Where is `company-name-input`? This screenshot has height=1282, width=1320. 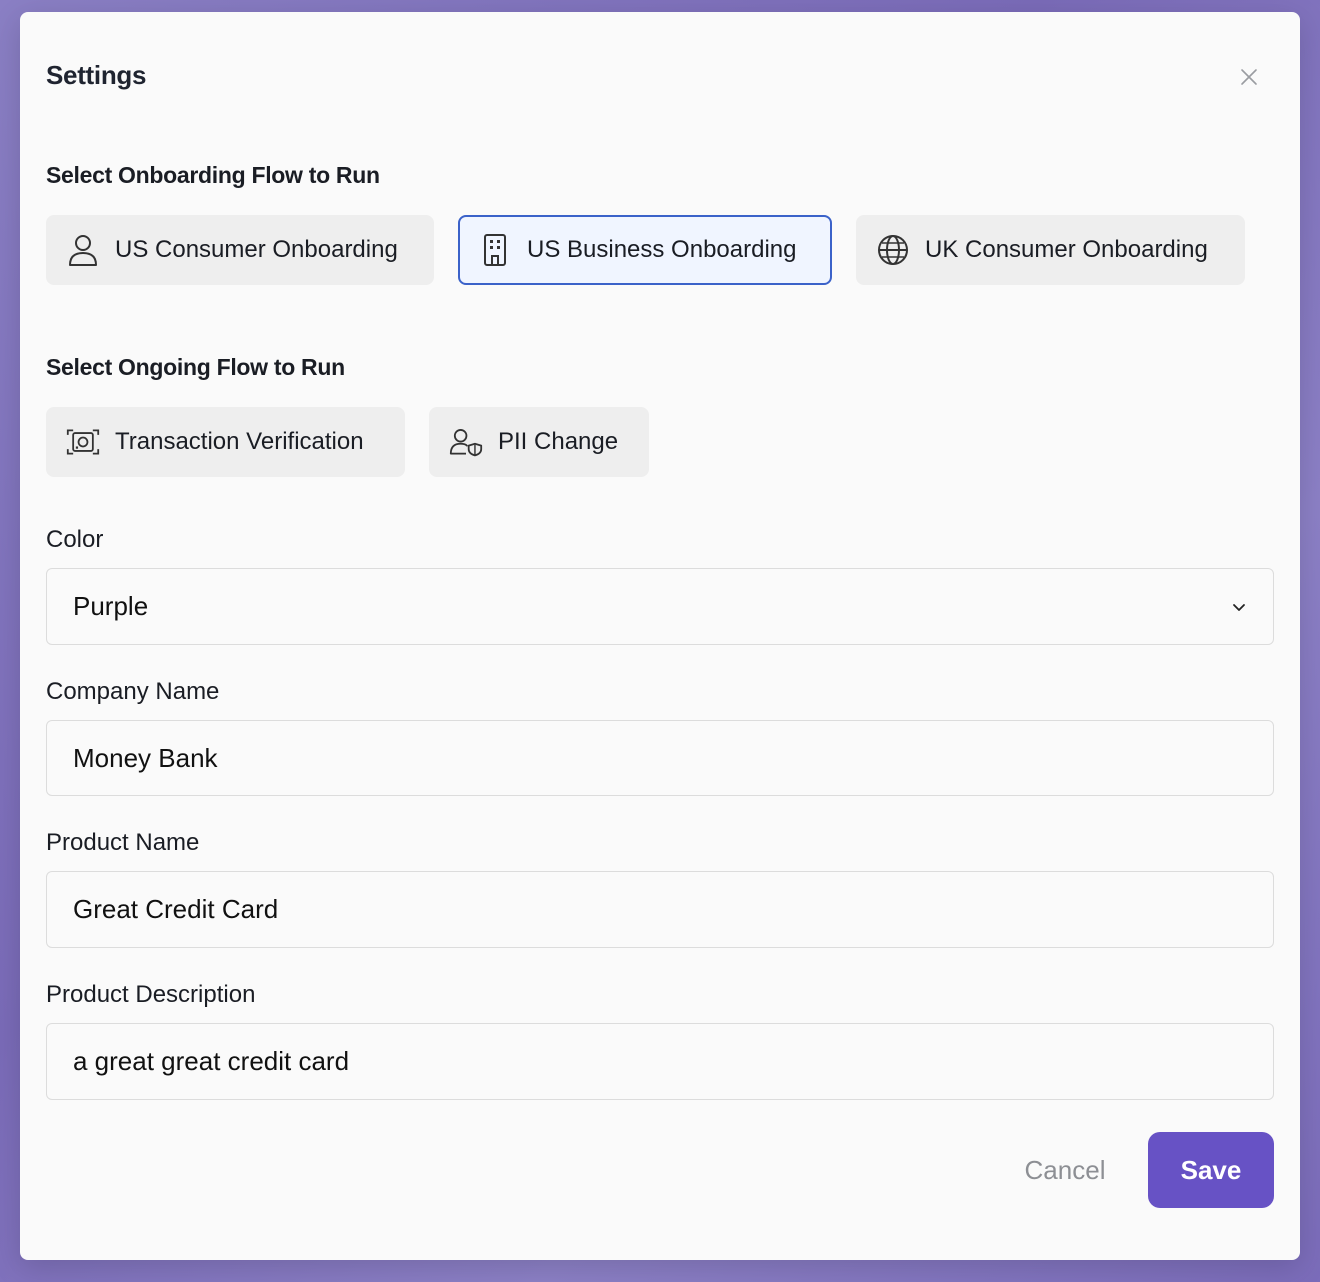 company-name-input is located at coordinates (673, 758).